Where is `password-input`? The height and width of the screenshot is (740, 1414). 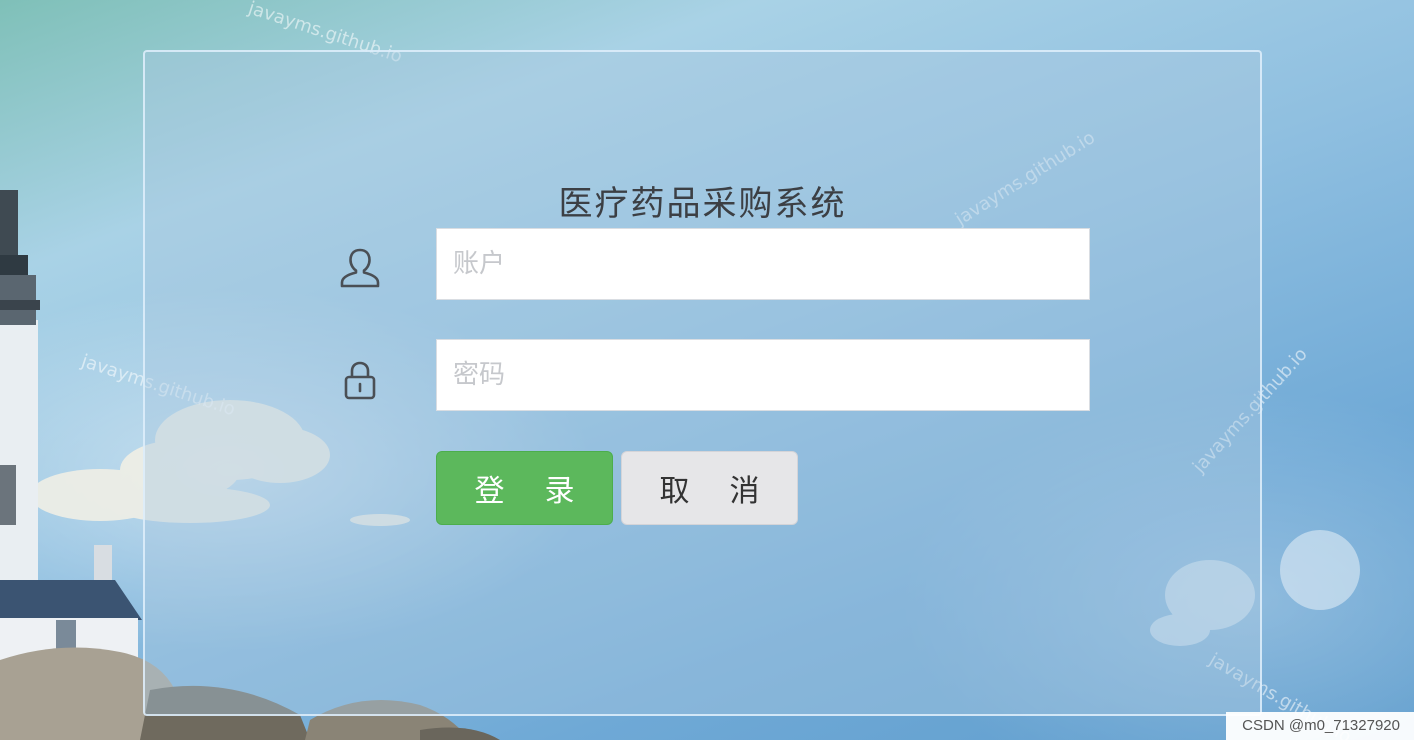 password-input is located at coordinates (763, 375).